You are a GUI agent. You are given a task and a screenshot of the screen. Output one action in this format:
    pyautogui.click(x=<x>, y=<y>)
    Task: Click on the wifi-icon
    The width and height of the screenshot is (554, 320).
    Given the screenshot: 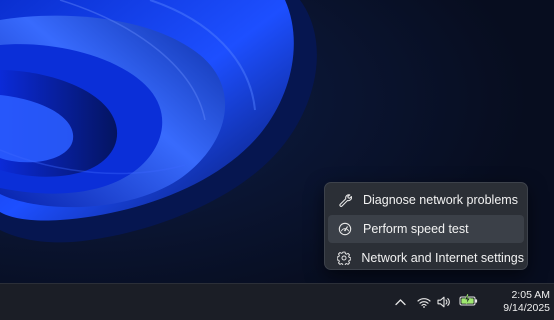 What is the action you would take?
    pyautogui.click(x=424, y=302)
    